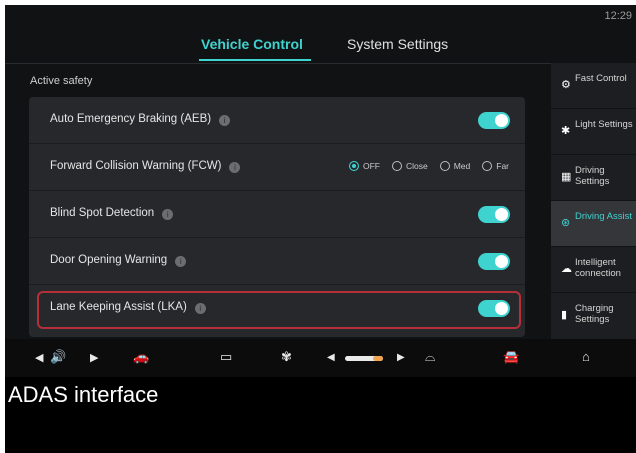  What do you see at coordinates (331, 357) in the screenshot?
I see `temp-down-arrow-icon: ◀` at bounding box center [331, 357].